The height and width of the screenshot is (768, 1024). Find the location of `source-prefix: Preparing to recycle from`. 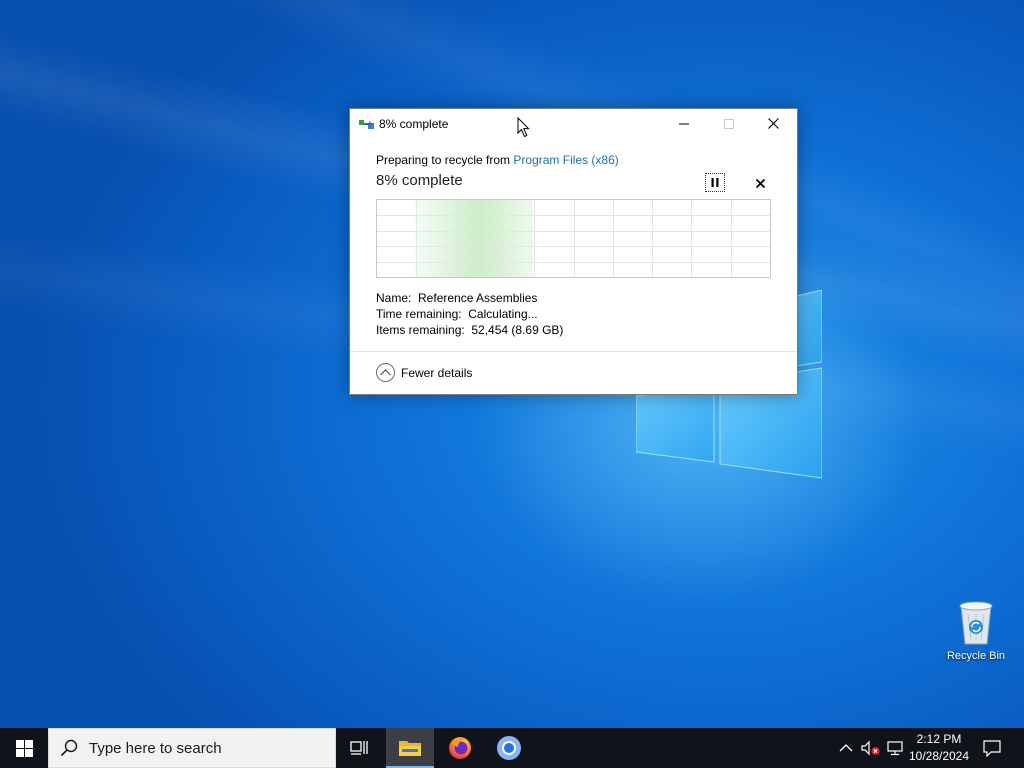

source-prefix: Preparing to recycle from is located at coordinates (445, 160).